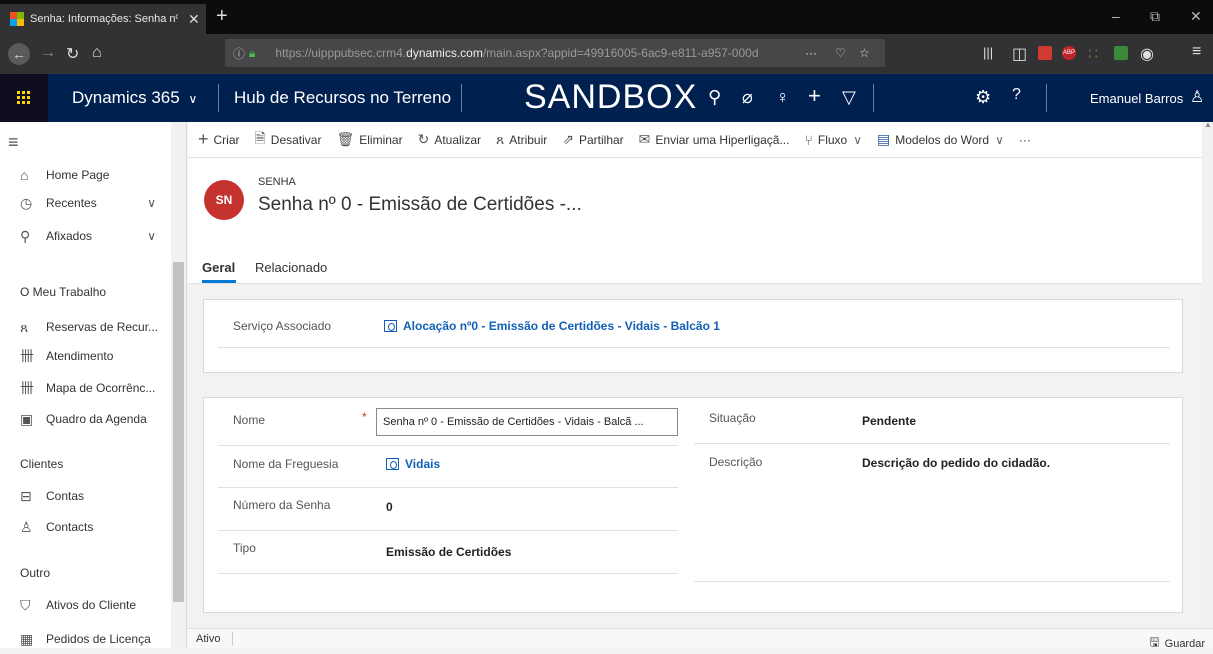  Describe the element at coordinates (1197, 97) in the screenshot. I see `user-profile-icon: ♙` at that location.